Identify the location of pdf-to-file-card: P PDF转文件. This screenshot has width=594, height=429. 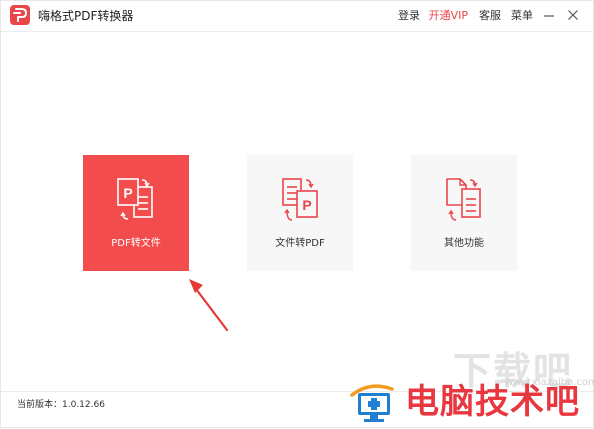
(136, 213).